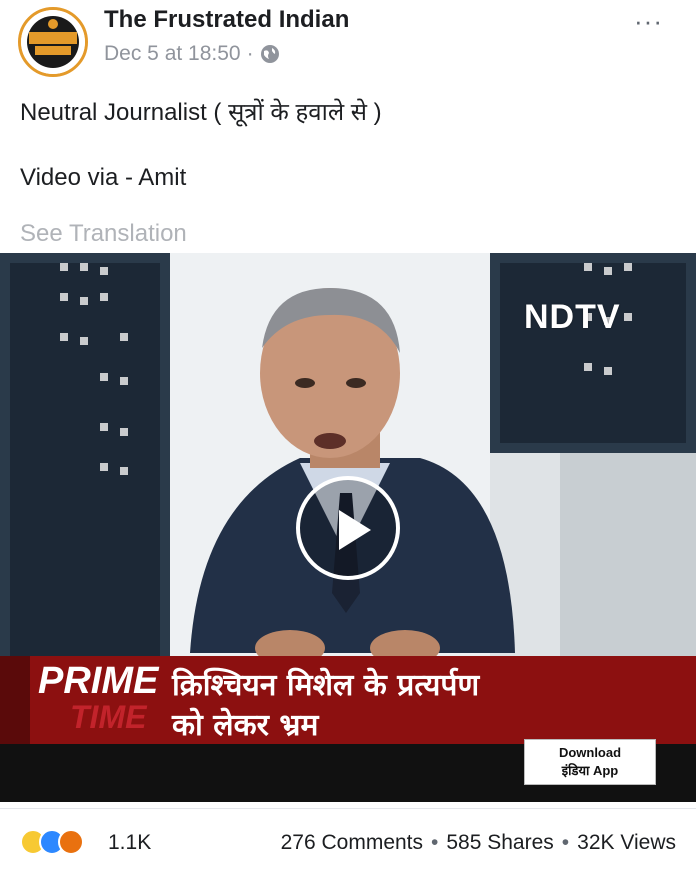 The image size is (696, 869). I want to click on show-name-prime: PRIME, so click(98, 681).